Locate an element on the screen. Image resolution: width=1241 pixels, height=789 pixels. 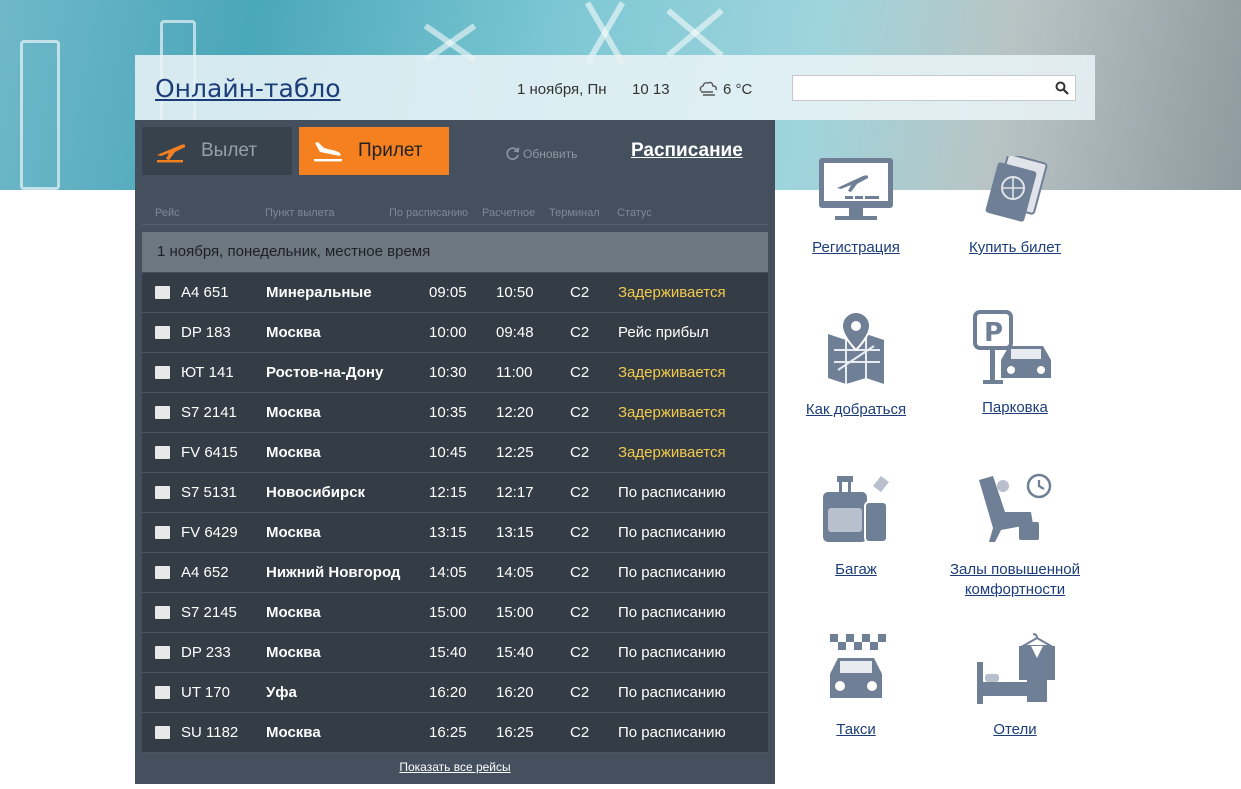
scheduled-time: 10:30 is located at coordinates (448, 372).